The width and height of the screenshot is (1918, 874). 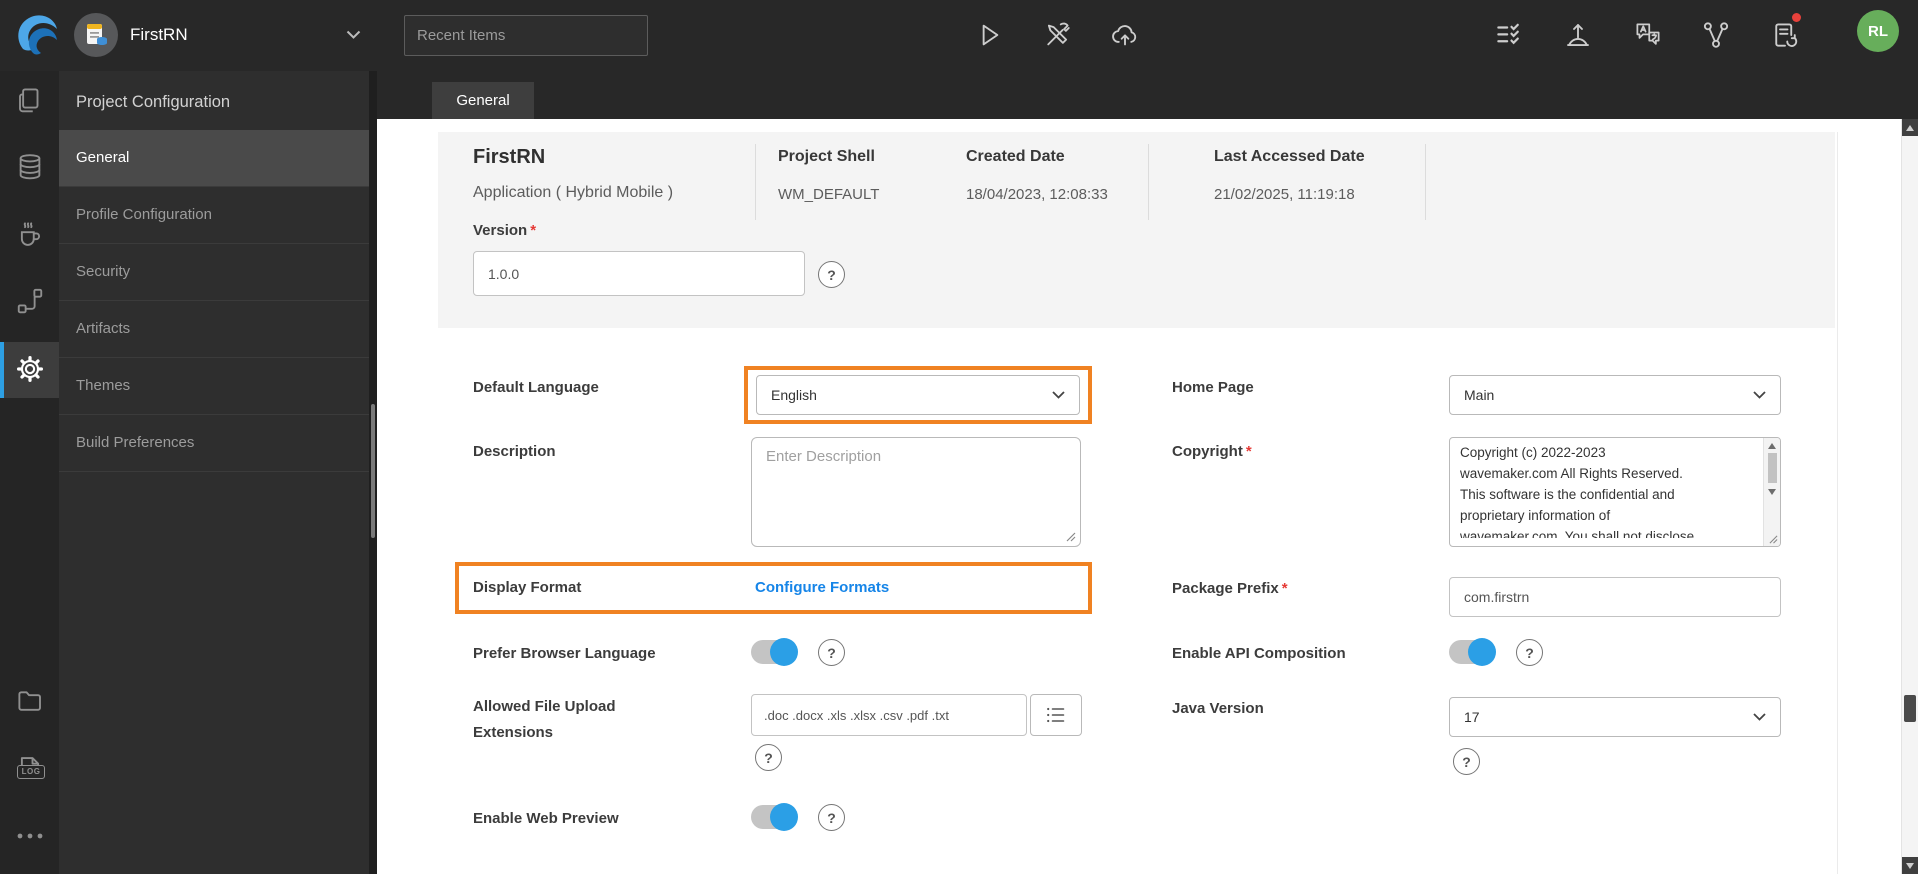 What do you see at coordinates (30, 167) in the screenshot?
I see `rail-database-button` at bounding box center [30, 167].